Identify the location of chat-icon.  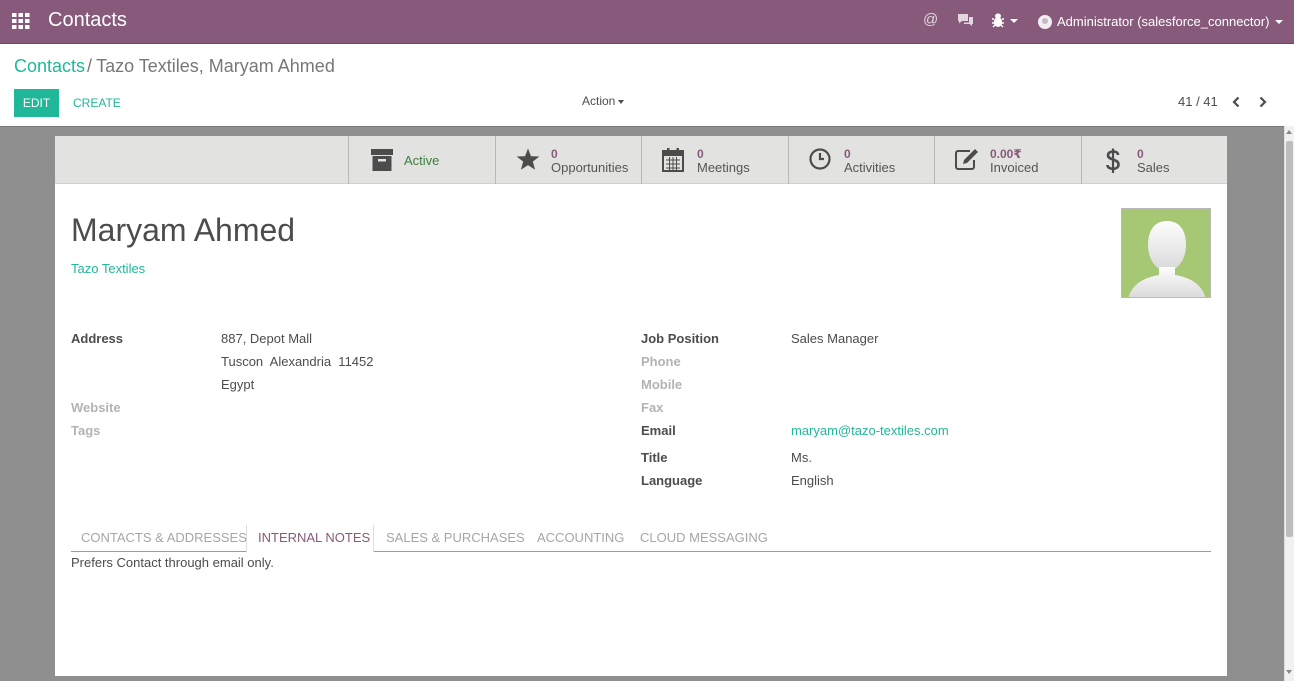
(965, 21).